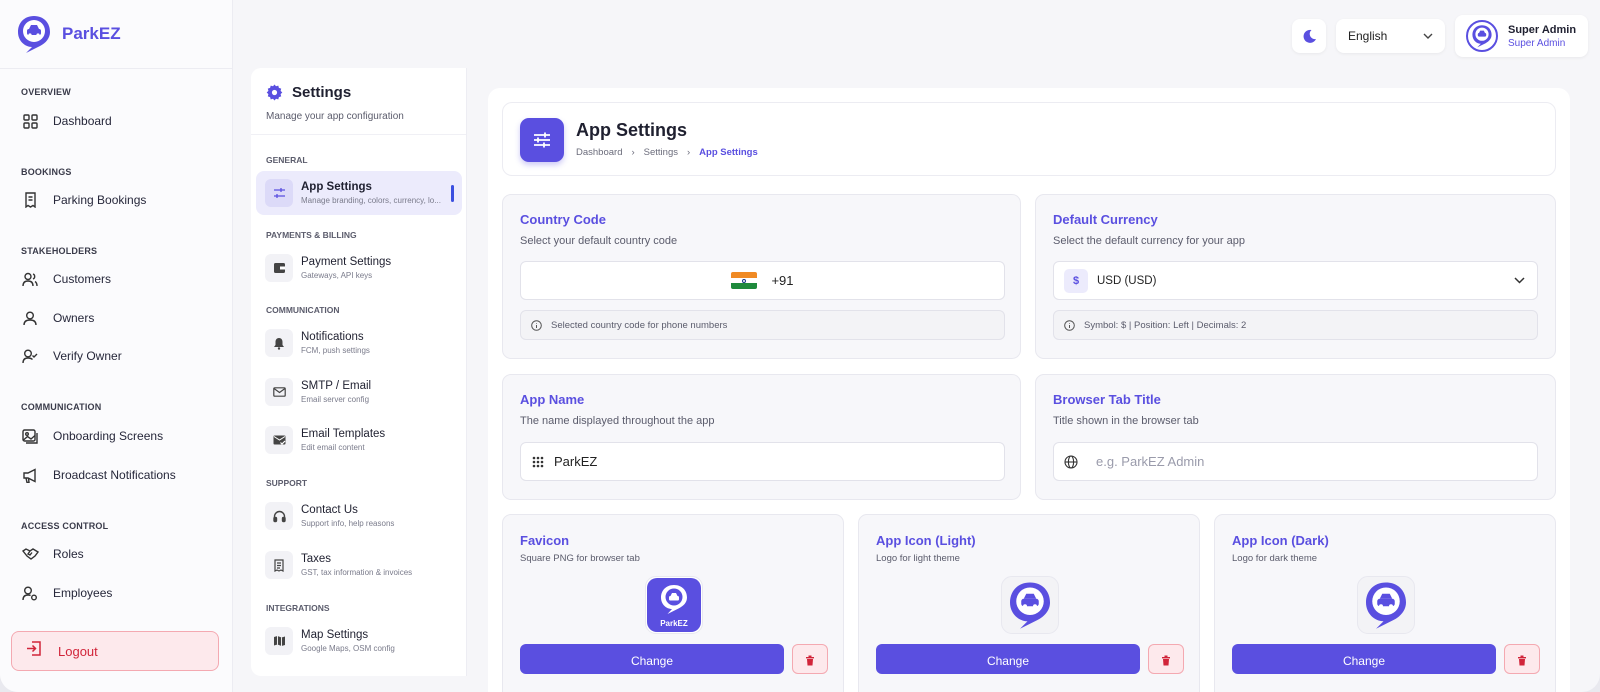 Image resolution: width=1600 pixels, height=692 pixels. What do you see at coordinates (542, 140) in the screenshot?
I see `sliders-icon` at bounding box center [542, 140].